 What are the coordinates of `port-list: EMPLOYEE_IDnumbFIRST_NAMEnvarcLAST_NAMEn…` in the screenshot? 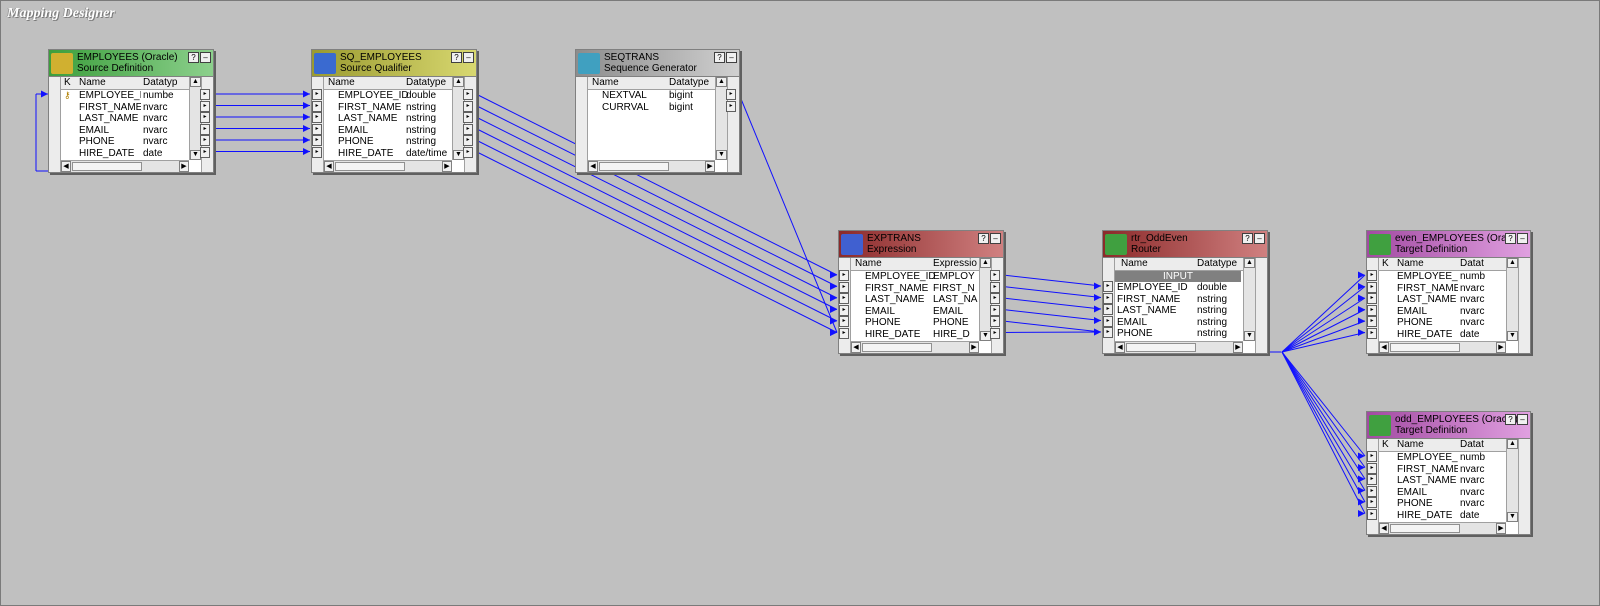 It's located at (1442, 306).